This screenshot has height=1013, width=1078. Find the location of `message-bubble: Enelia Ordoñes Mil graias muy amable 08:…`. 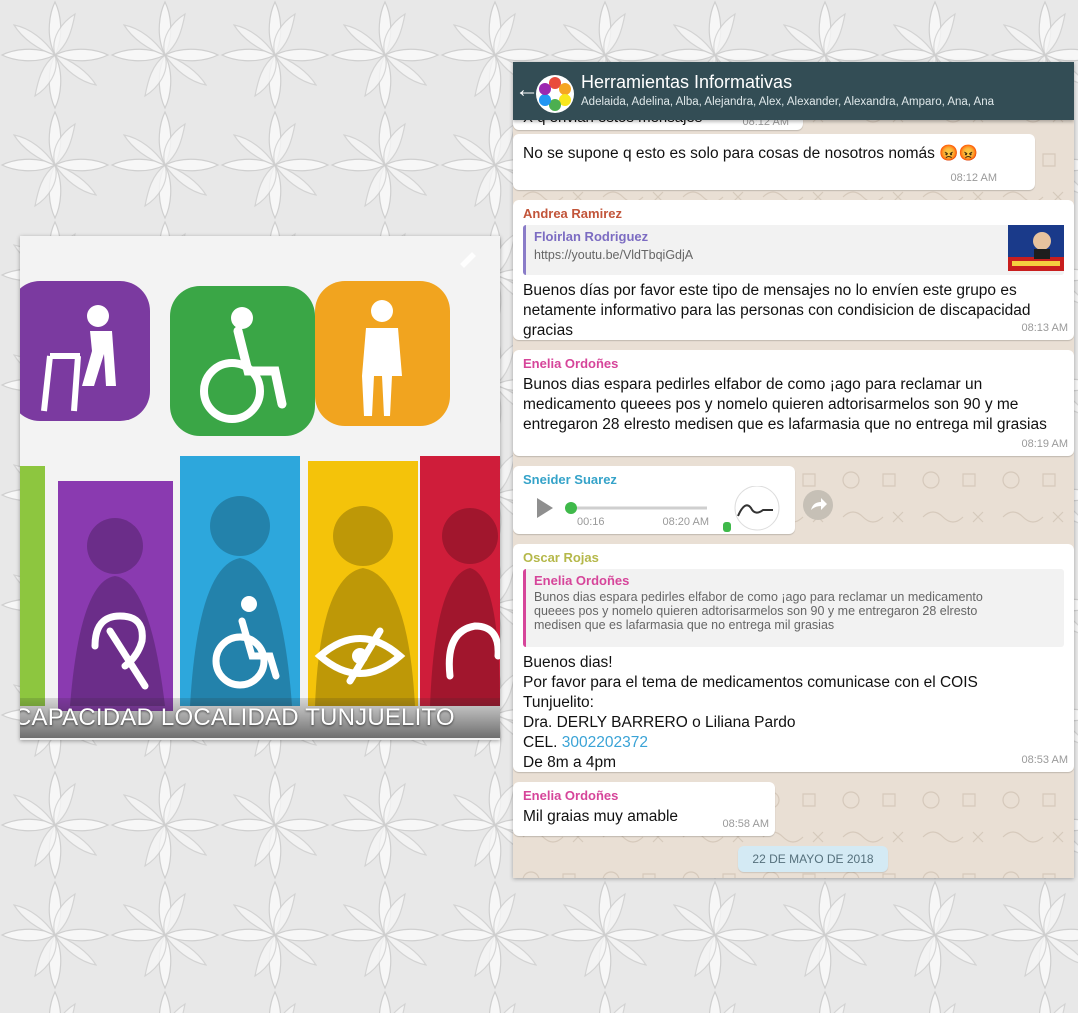

message-bubble: Enelia Ordoñes Mil graias muy amable 08:… is located at coordinates (644, 809).